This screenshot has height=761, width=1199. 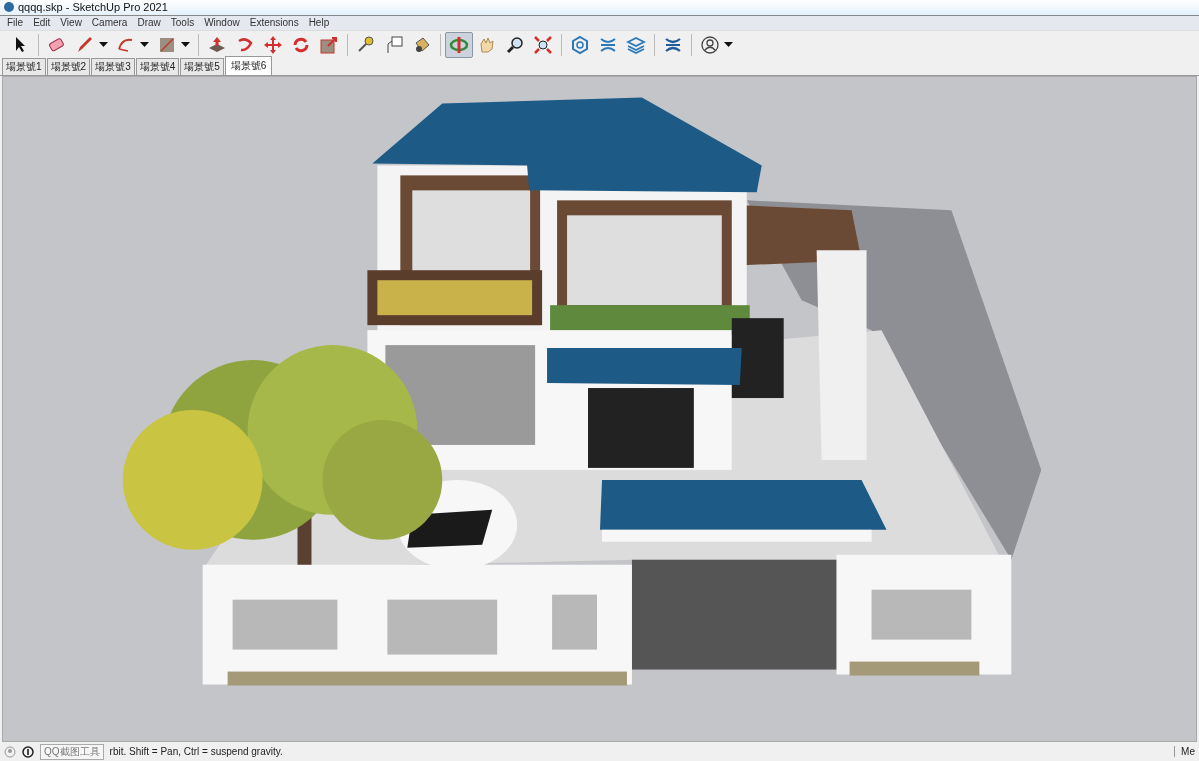 I want to click on app-icon, so click(x=9, y=7).